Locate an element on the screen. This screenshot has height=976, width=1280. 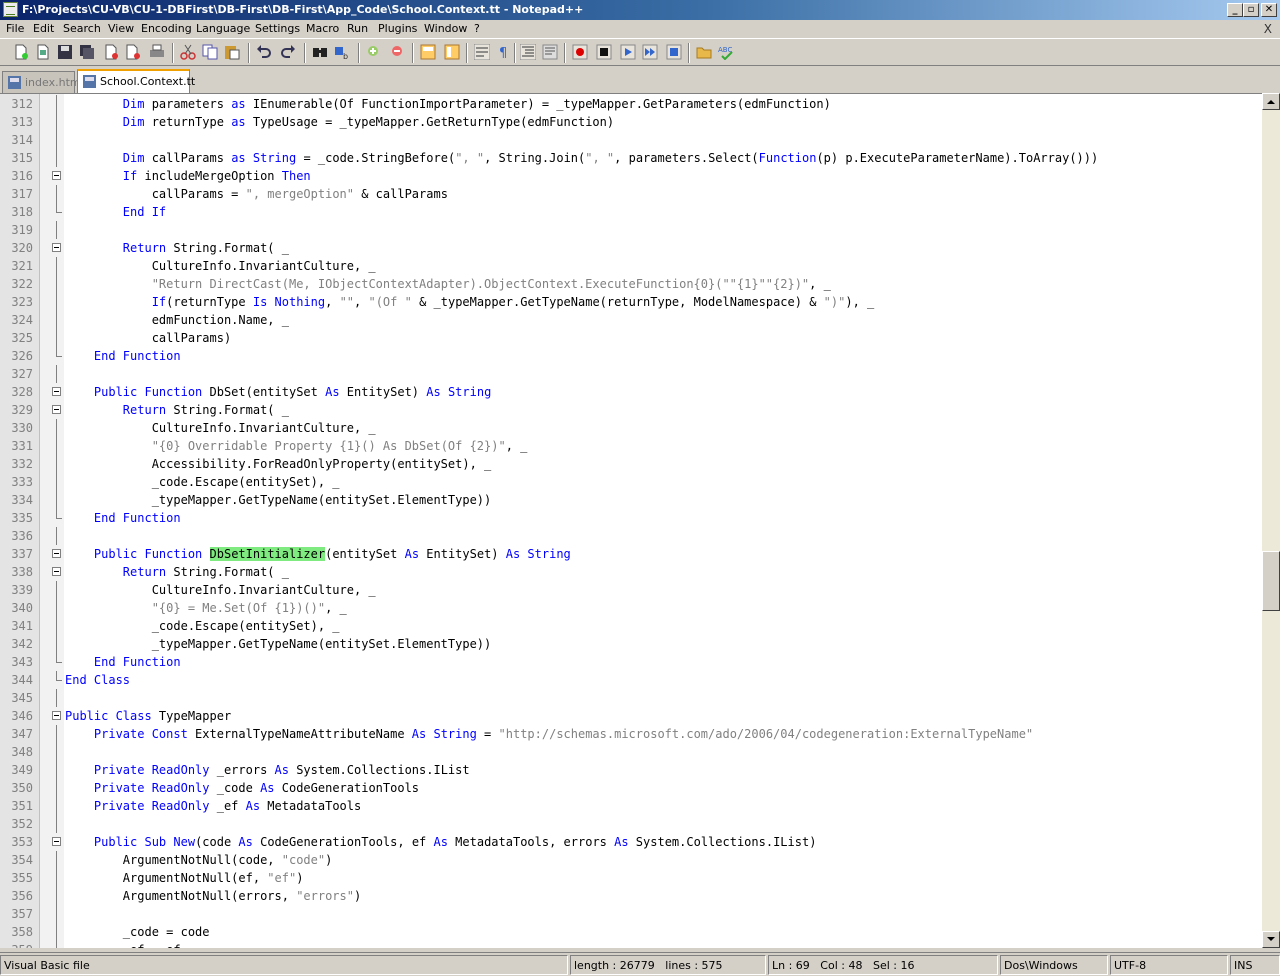
record-macro-icon is located at coordinates (580, 52).